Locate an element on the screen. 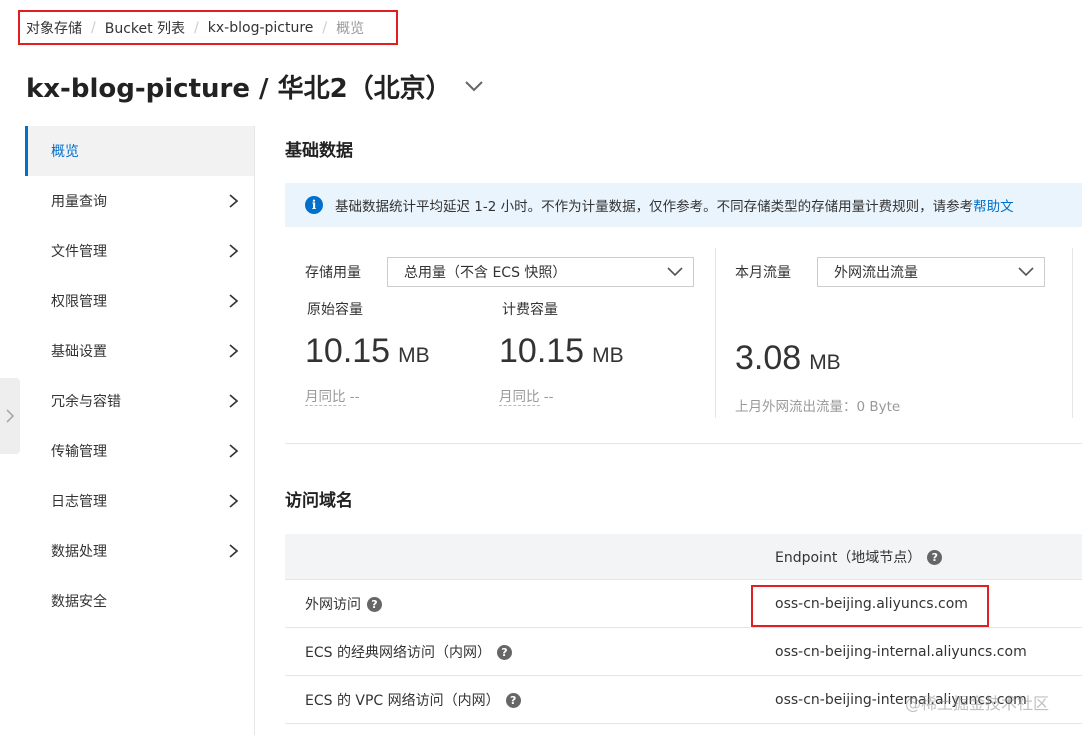  help-link: 帮助文 is located at coordinates (993, 205).